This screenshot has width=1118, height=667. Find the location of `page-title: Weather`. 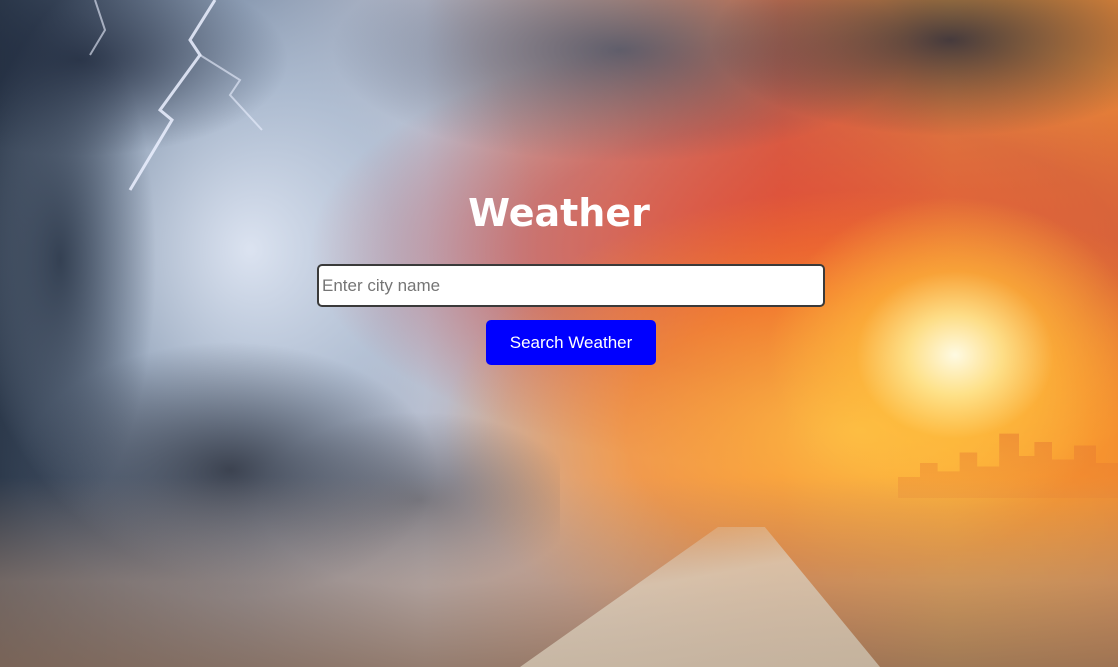

page-title: Weather is located at coordinates (559, 213).